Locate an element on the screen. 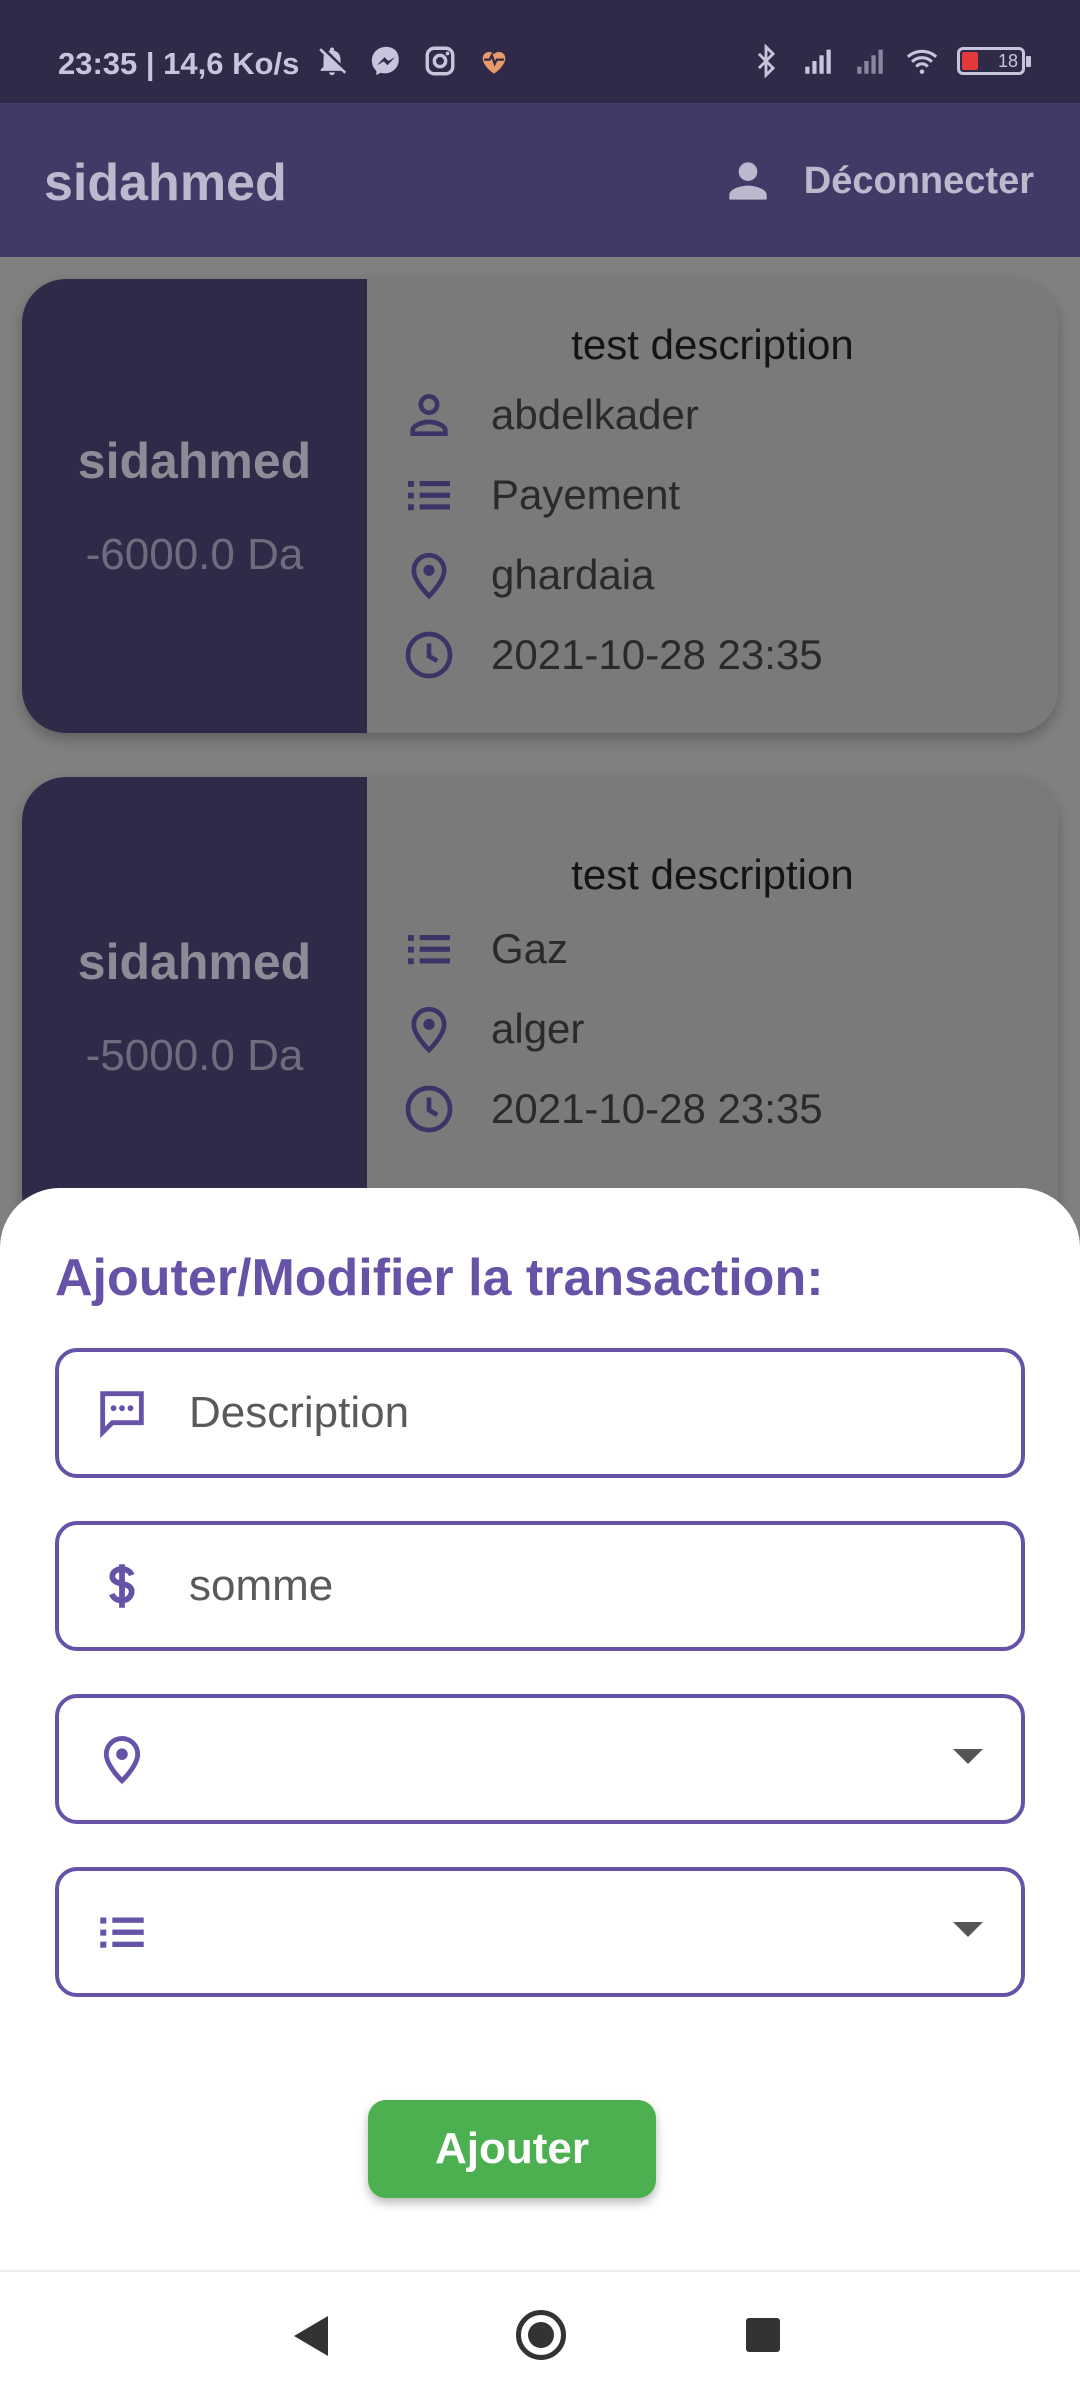 The width and height of the screenshot is (1080, 2400). home-icon is located at coordinates (541, 2335).